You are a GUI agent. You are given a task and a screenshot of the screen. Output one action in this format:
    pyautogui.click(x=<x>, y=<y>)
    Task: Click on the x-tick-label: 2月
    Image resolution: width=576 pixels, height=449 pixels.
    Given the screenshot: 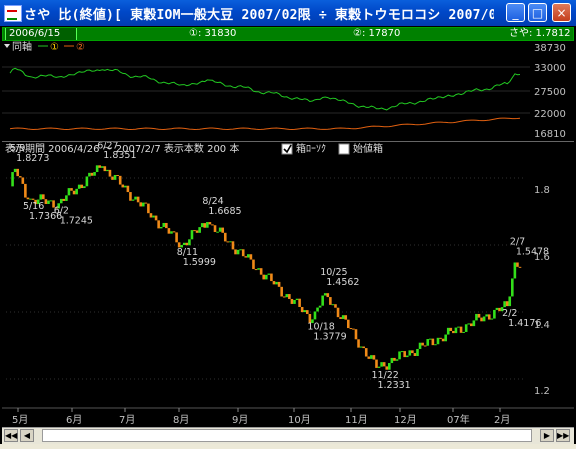 What is the action you would take?
    pyautogui.click(x=502, y=420)
    